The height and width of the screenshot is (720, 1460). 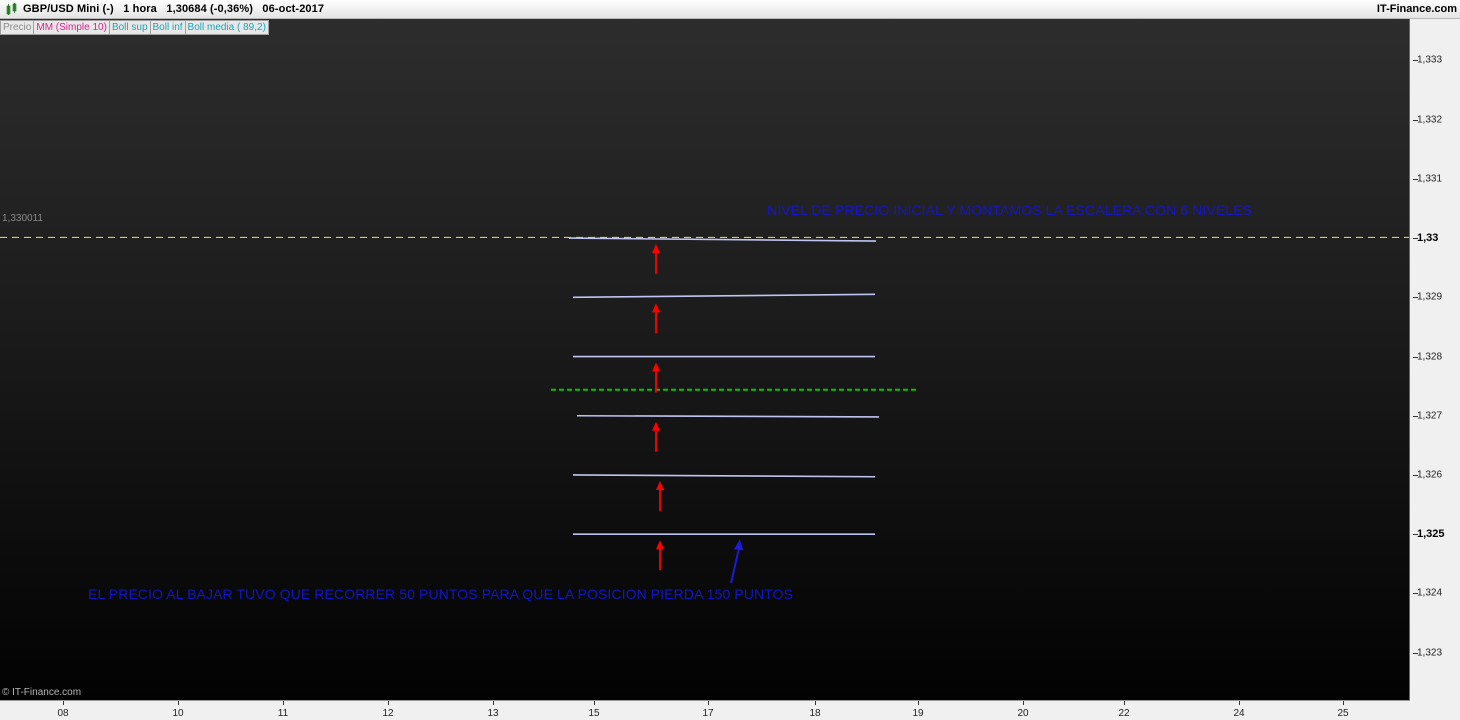 I want to click on legend-item-boll-inf: Boll inf, so click(x=167, y=27).